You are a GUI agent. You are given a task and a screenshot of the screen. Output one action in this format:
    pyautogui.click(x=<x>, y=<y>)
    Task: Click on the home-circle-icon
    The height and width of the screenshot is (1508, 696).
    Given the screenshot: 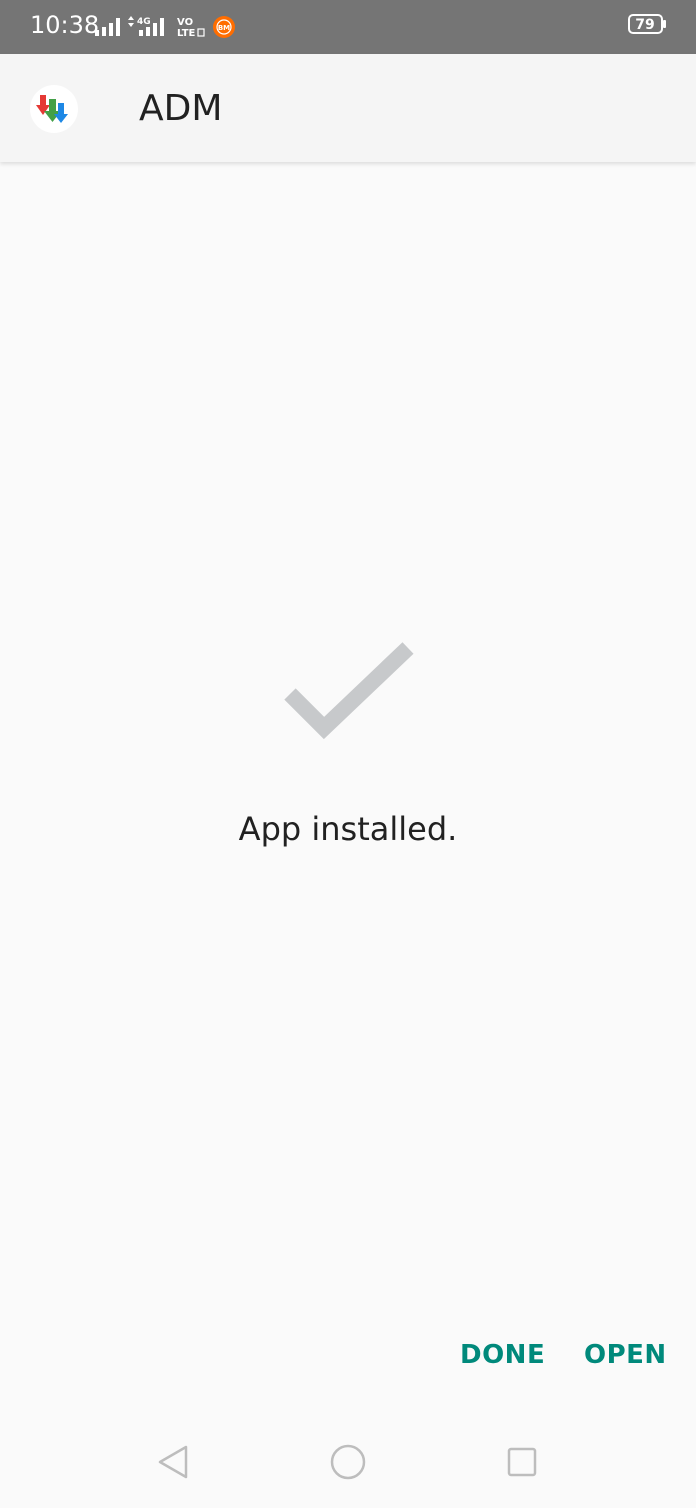 What is the action you would take?
    pyautogui.click(x=348, y=1462)
    